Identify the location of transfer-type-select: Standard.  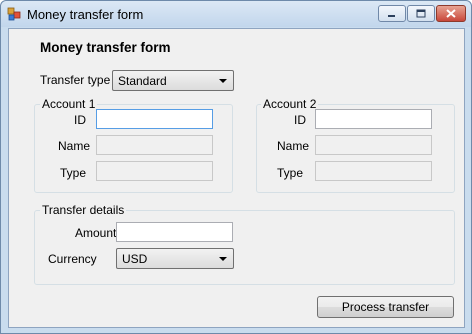
(173, 80).